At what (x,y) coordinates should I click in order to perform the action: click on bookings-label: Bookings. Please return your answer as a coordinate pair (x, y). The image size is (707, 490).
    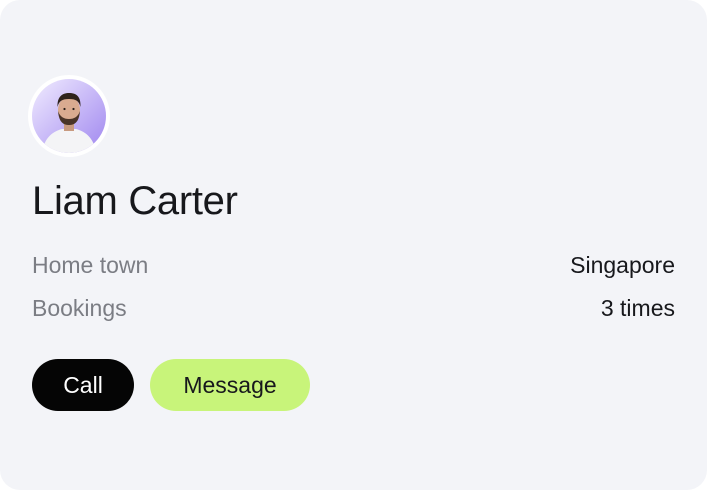
    Looking at the image, I should click on (79, 307).